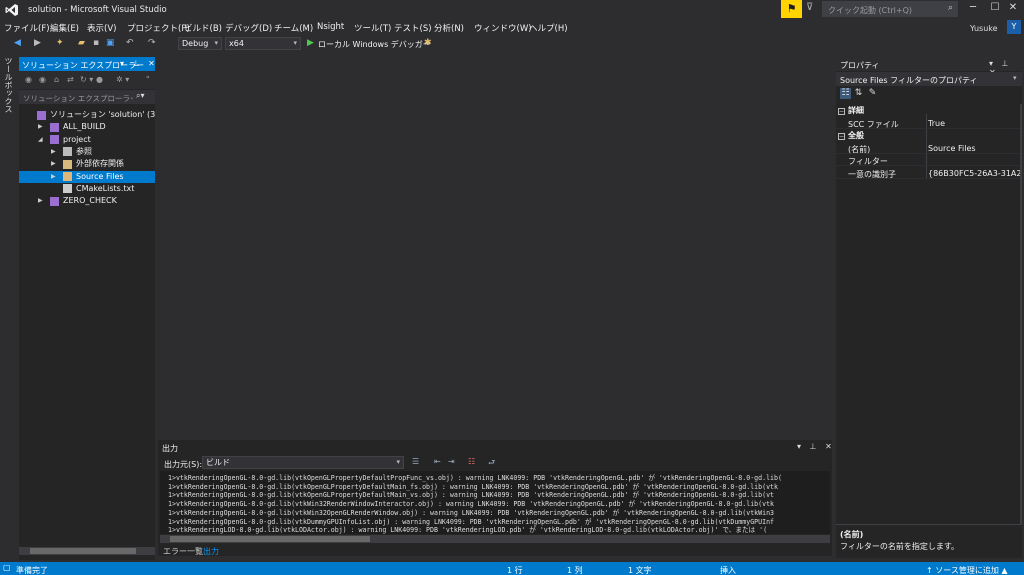  I want to click on text-file-icon, so click(67, 189).